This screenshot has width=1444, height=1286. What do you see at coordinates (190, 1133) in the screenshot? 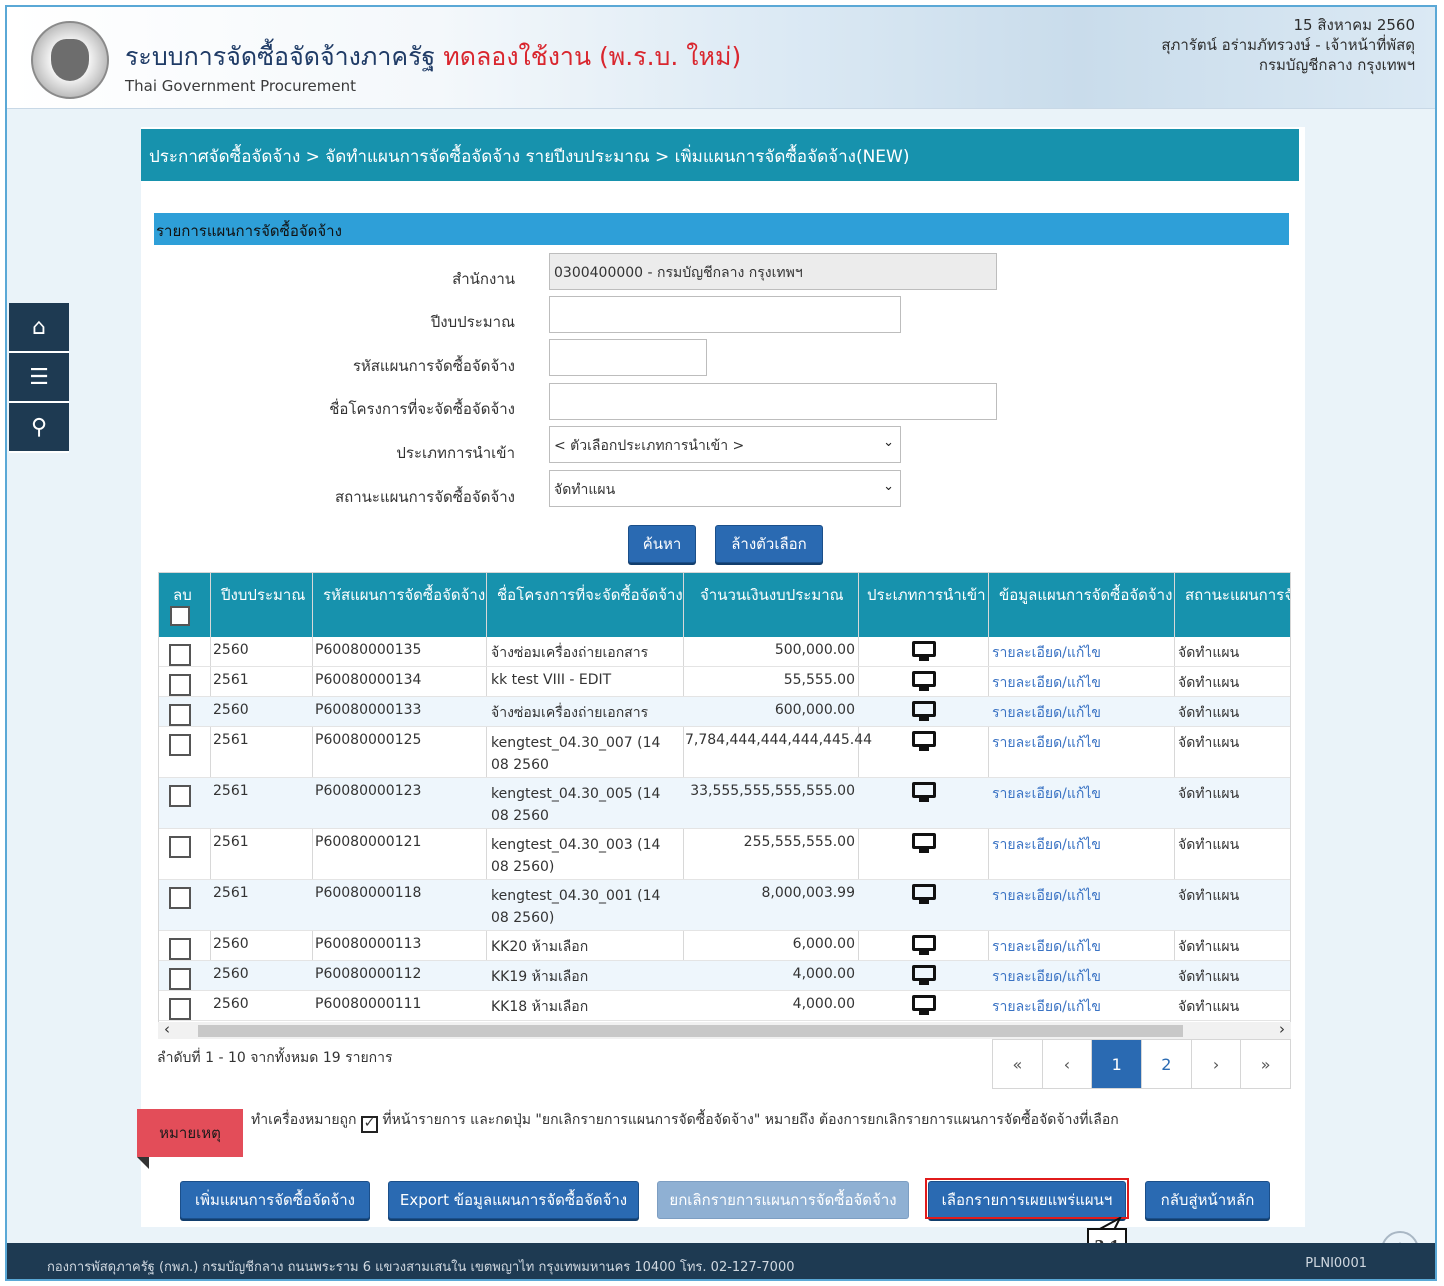
I see `note-tag: หมายเหตุ` at bounding box center [190, 1133].